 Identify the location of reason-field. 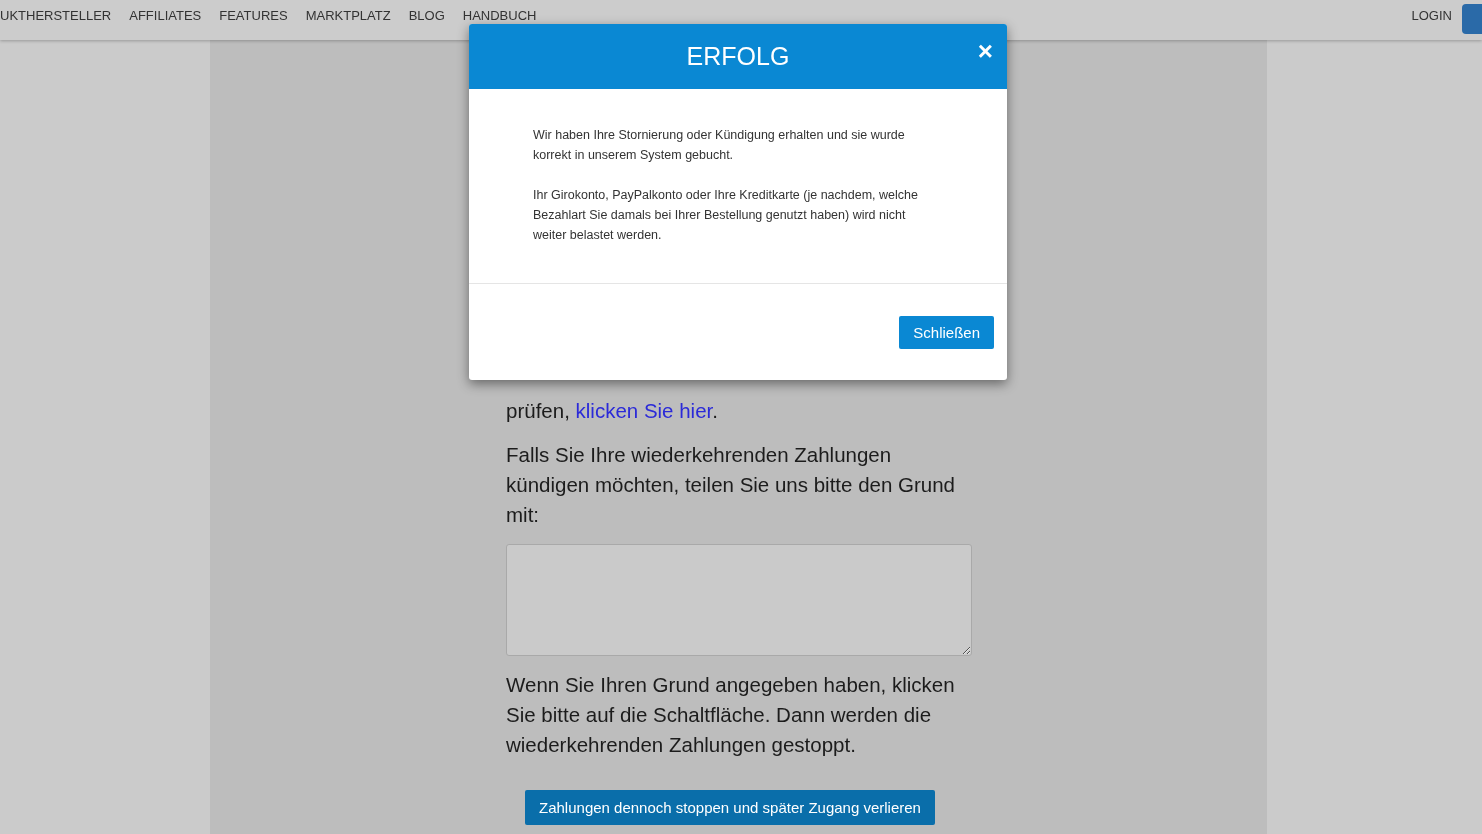
(739, 600).